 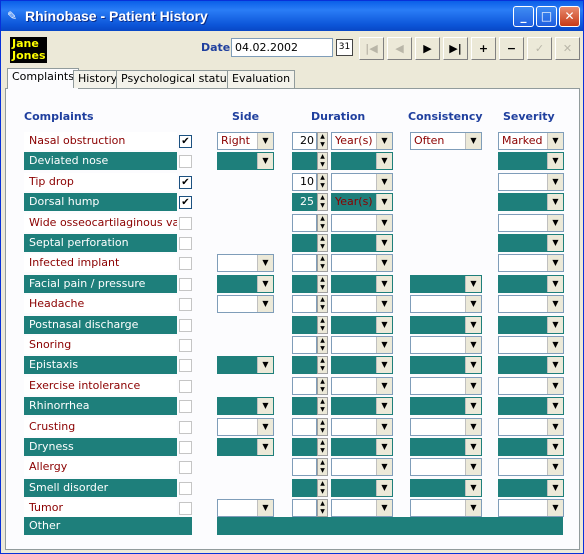 I want to click on duration-number: 10, so click(x=304, y=182).